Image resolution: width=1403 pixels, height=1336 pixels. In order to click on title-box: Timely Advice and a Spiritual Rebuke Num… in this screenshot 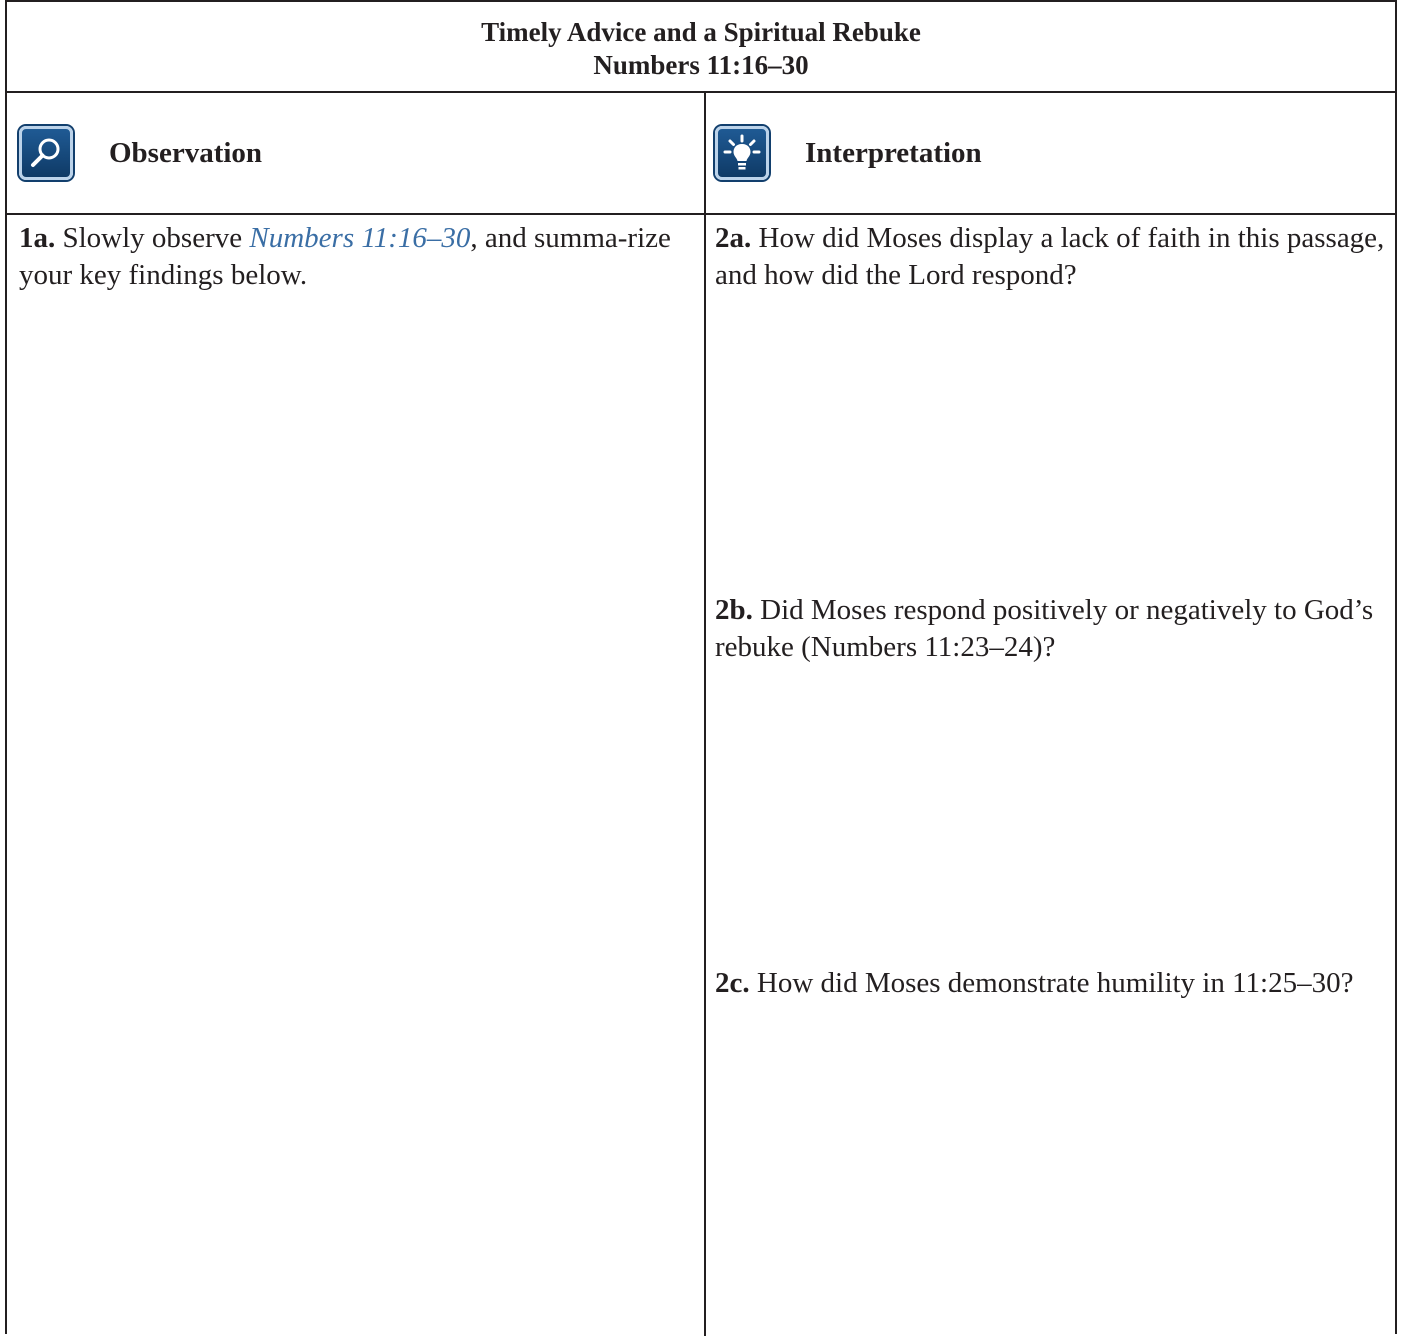, I will do `click(701, 47)`.